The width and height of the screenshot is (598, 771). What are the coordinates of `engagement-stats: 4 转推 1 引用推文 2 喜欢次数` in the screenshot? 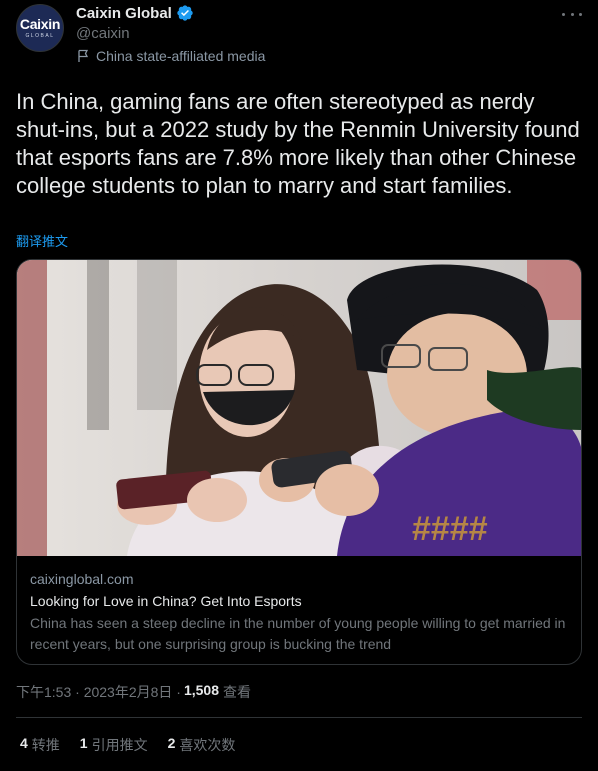 It's located at (137, 745).